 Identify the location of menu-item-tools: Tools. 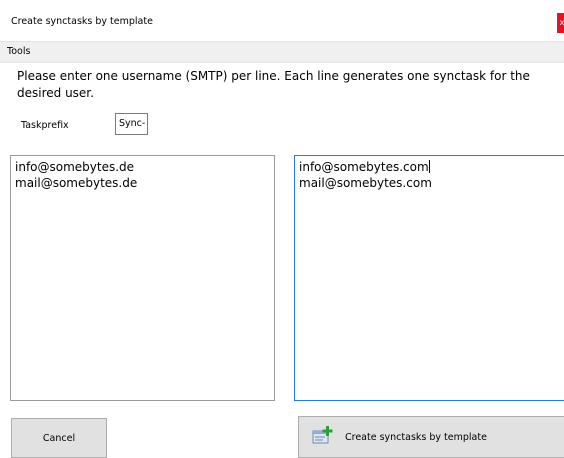
(18, 52).